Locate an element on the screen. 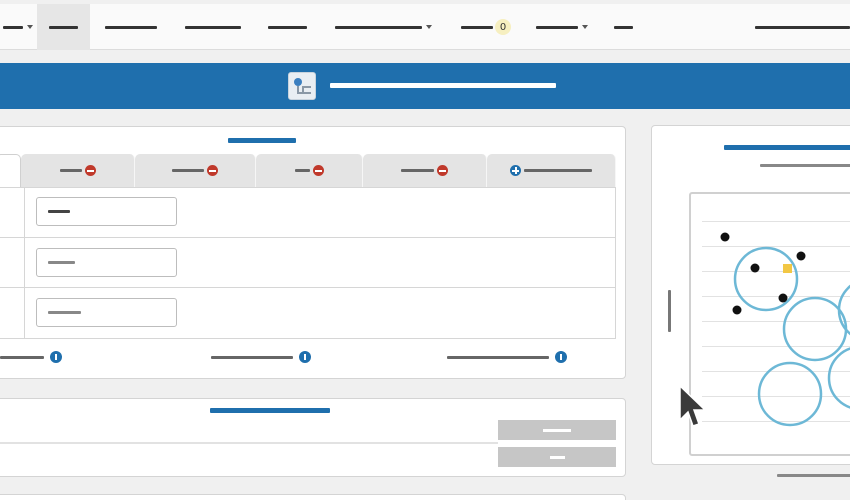 The image size is (850, 500). chart-overlay is located at coordinates (785, 329).